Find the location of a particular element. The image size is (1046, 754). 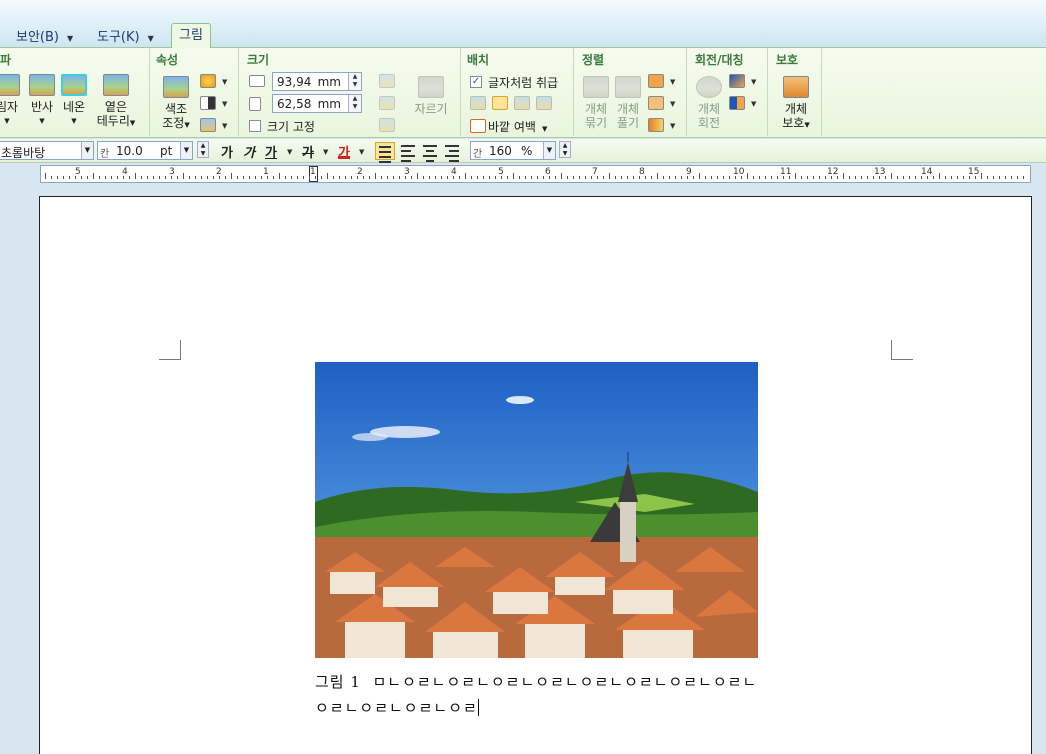

bold-button: 가 is located at coordinates (227, 151).